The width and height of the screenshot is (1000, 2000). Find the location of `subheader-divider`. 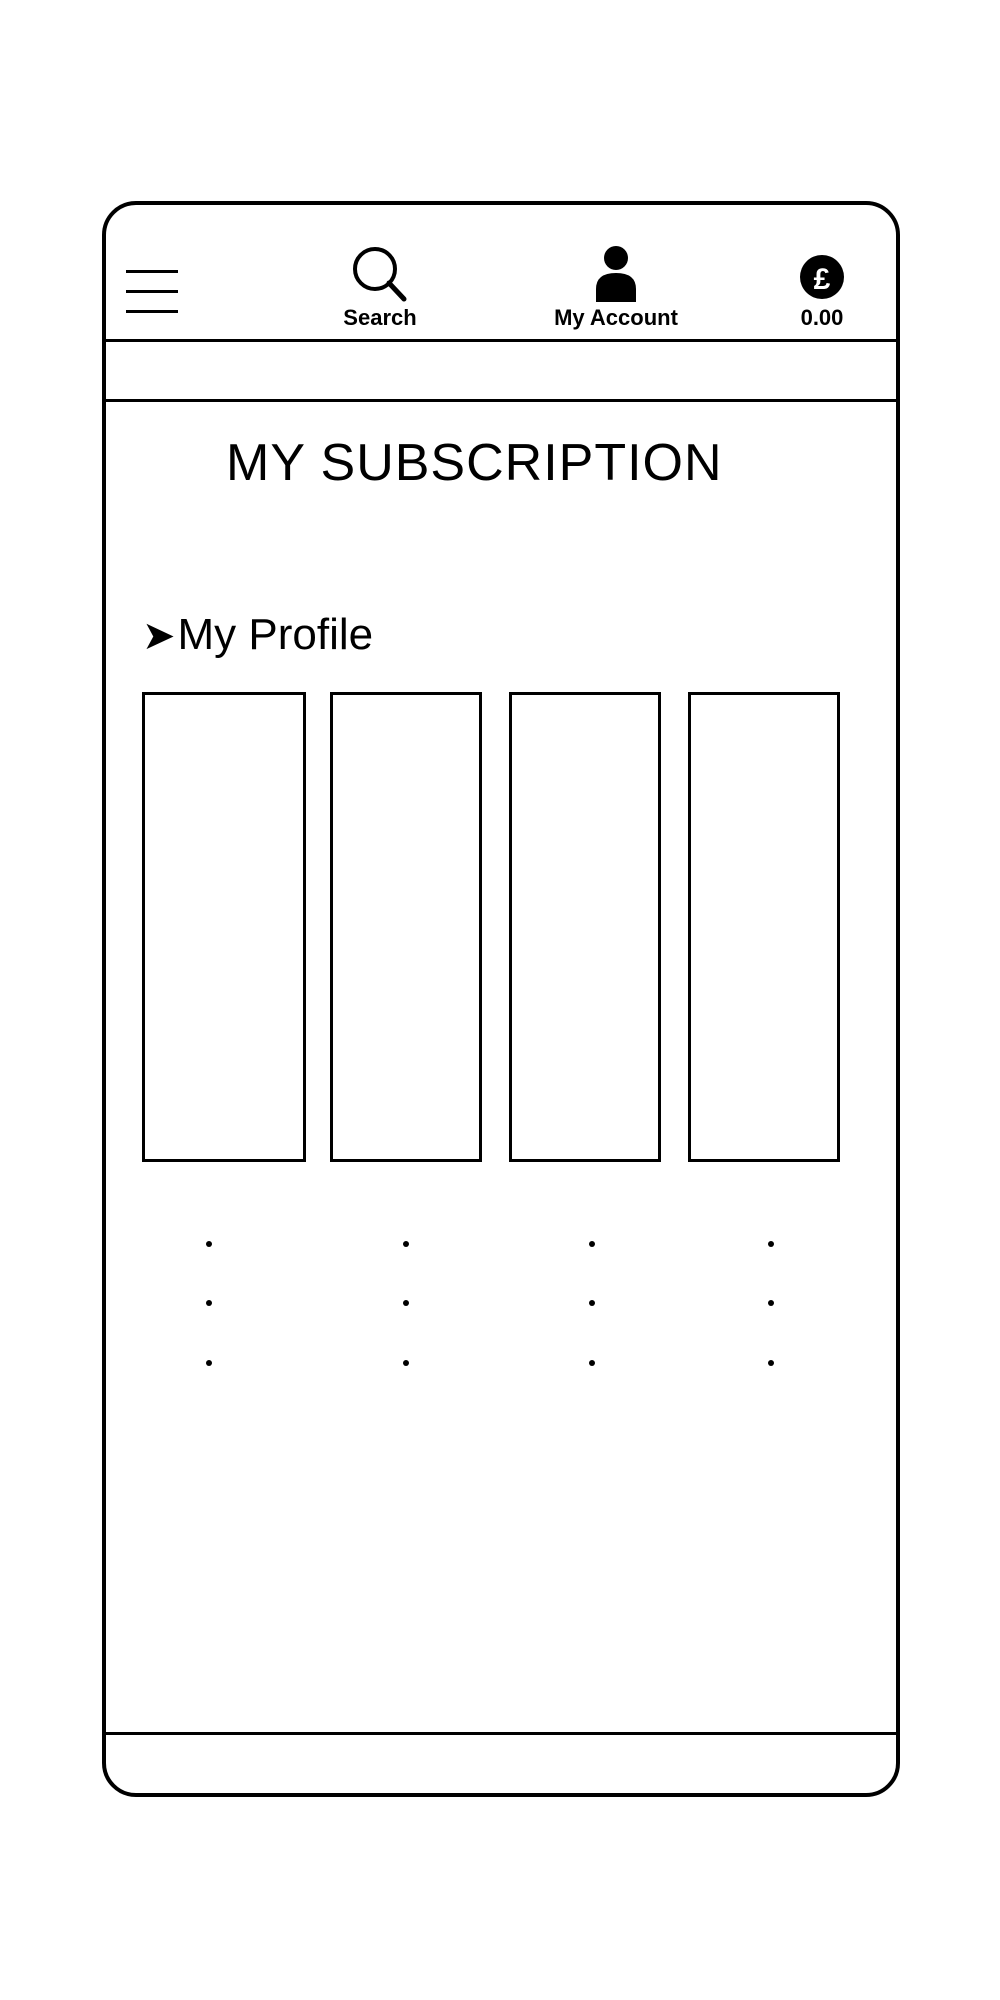

subheader-divider is located at coordinates (501, 400).